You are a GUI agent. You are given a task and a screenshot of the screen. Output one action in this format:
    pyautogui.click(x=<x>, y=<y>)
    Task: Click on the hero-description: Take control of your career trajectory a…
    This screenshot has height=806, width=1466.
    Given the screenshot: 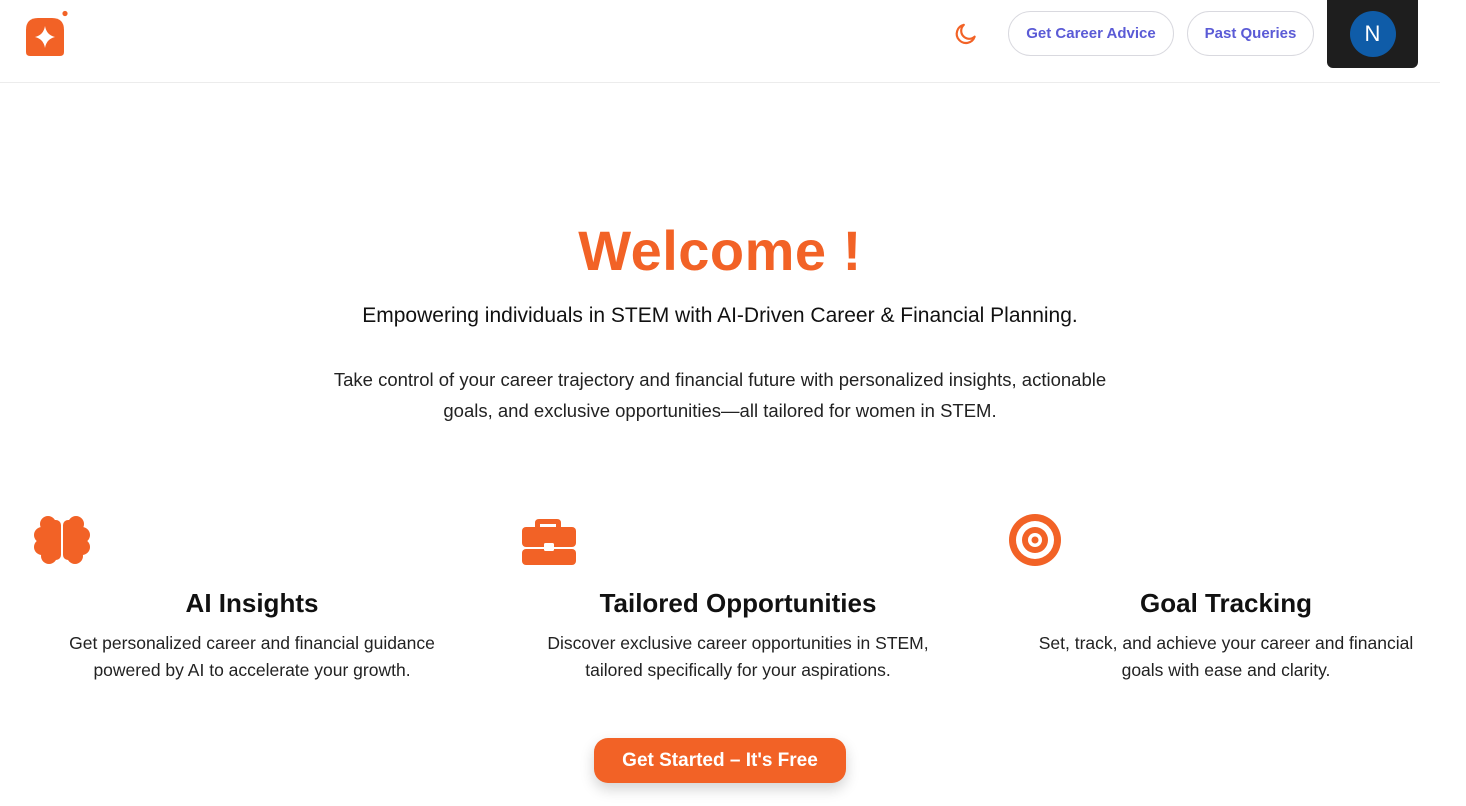 What is the action you would take?
    pyautogui.click(x=720, y=395)
    